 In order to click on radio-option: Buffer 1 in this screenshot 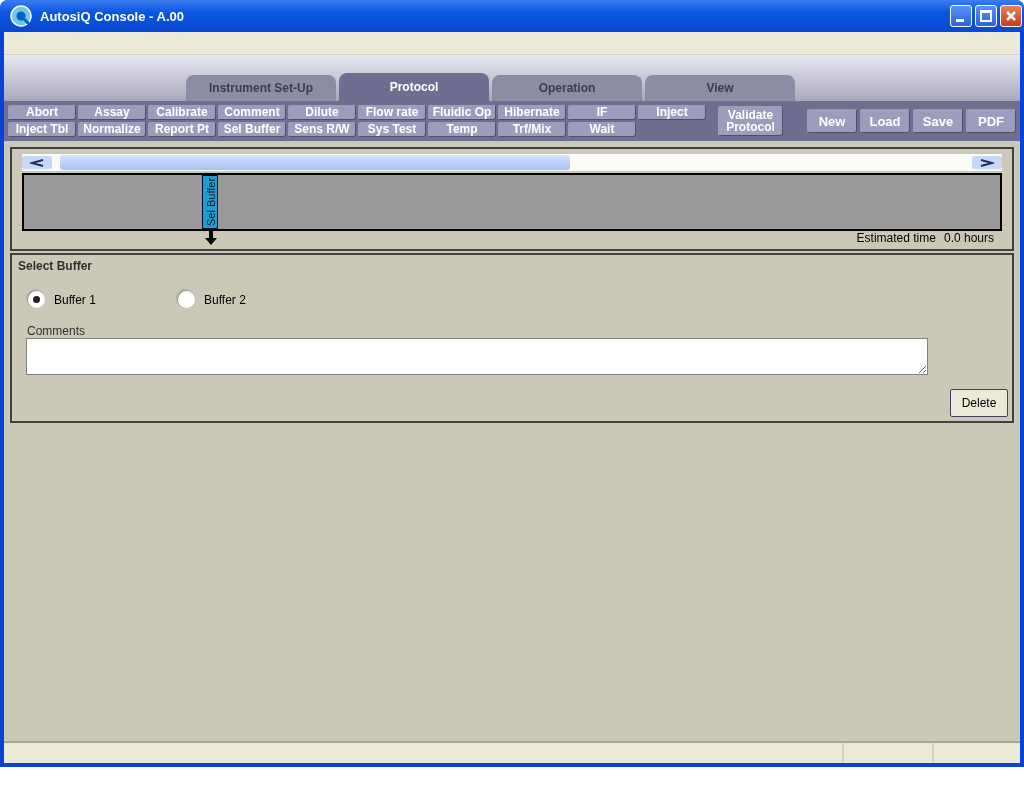, I will do `click(103, 299)`.